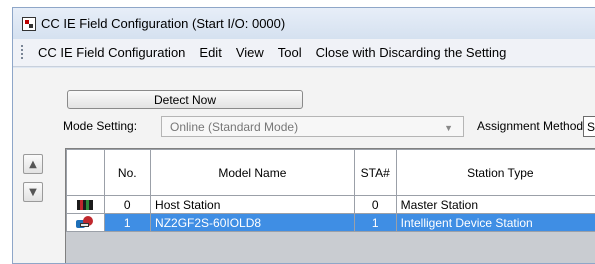 This screenshot has width=595, height=264. Describe the element at coordinates (589, 126) in the screenshot. I see `assignment-method-select: Sta` at that location.